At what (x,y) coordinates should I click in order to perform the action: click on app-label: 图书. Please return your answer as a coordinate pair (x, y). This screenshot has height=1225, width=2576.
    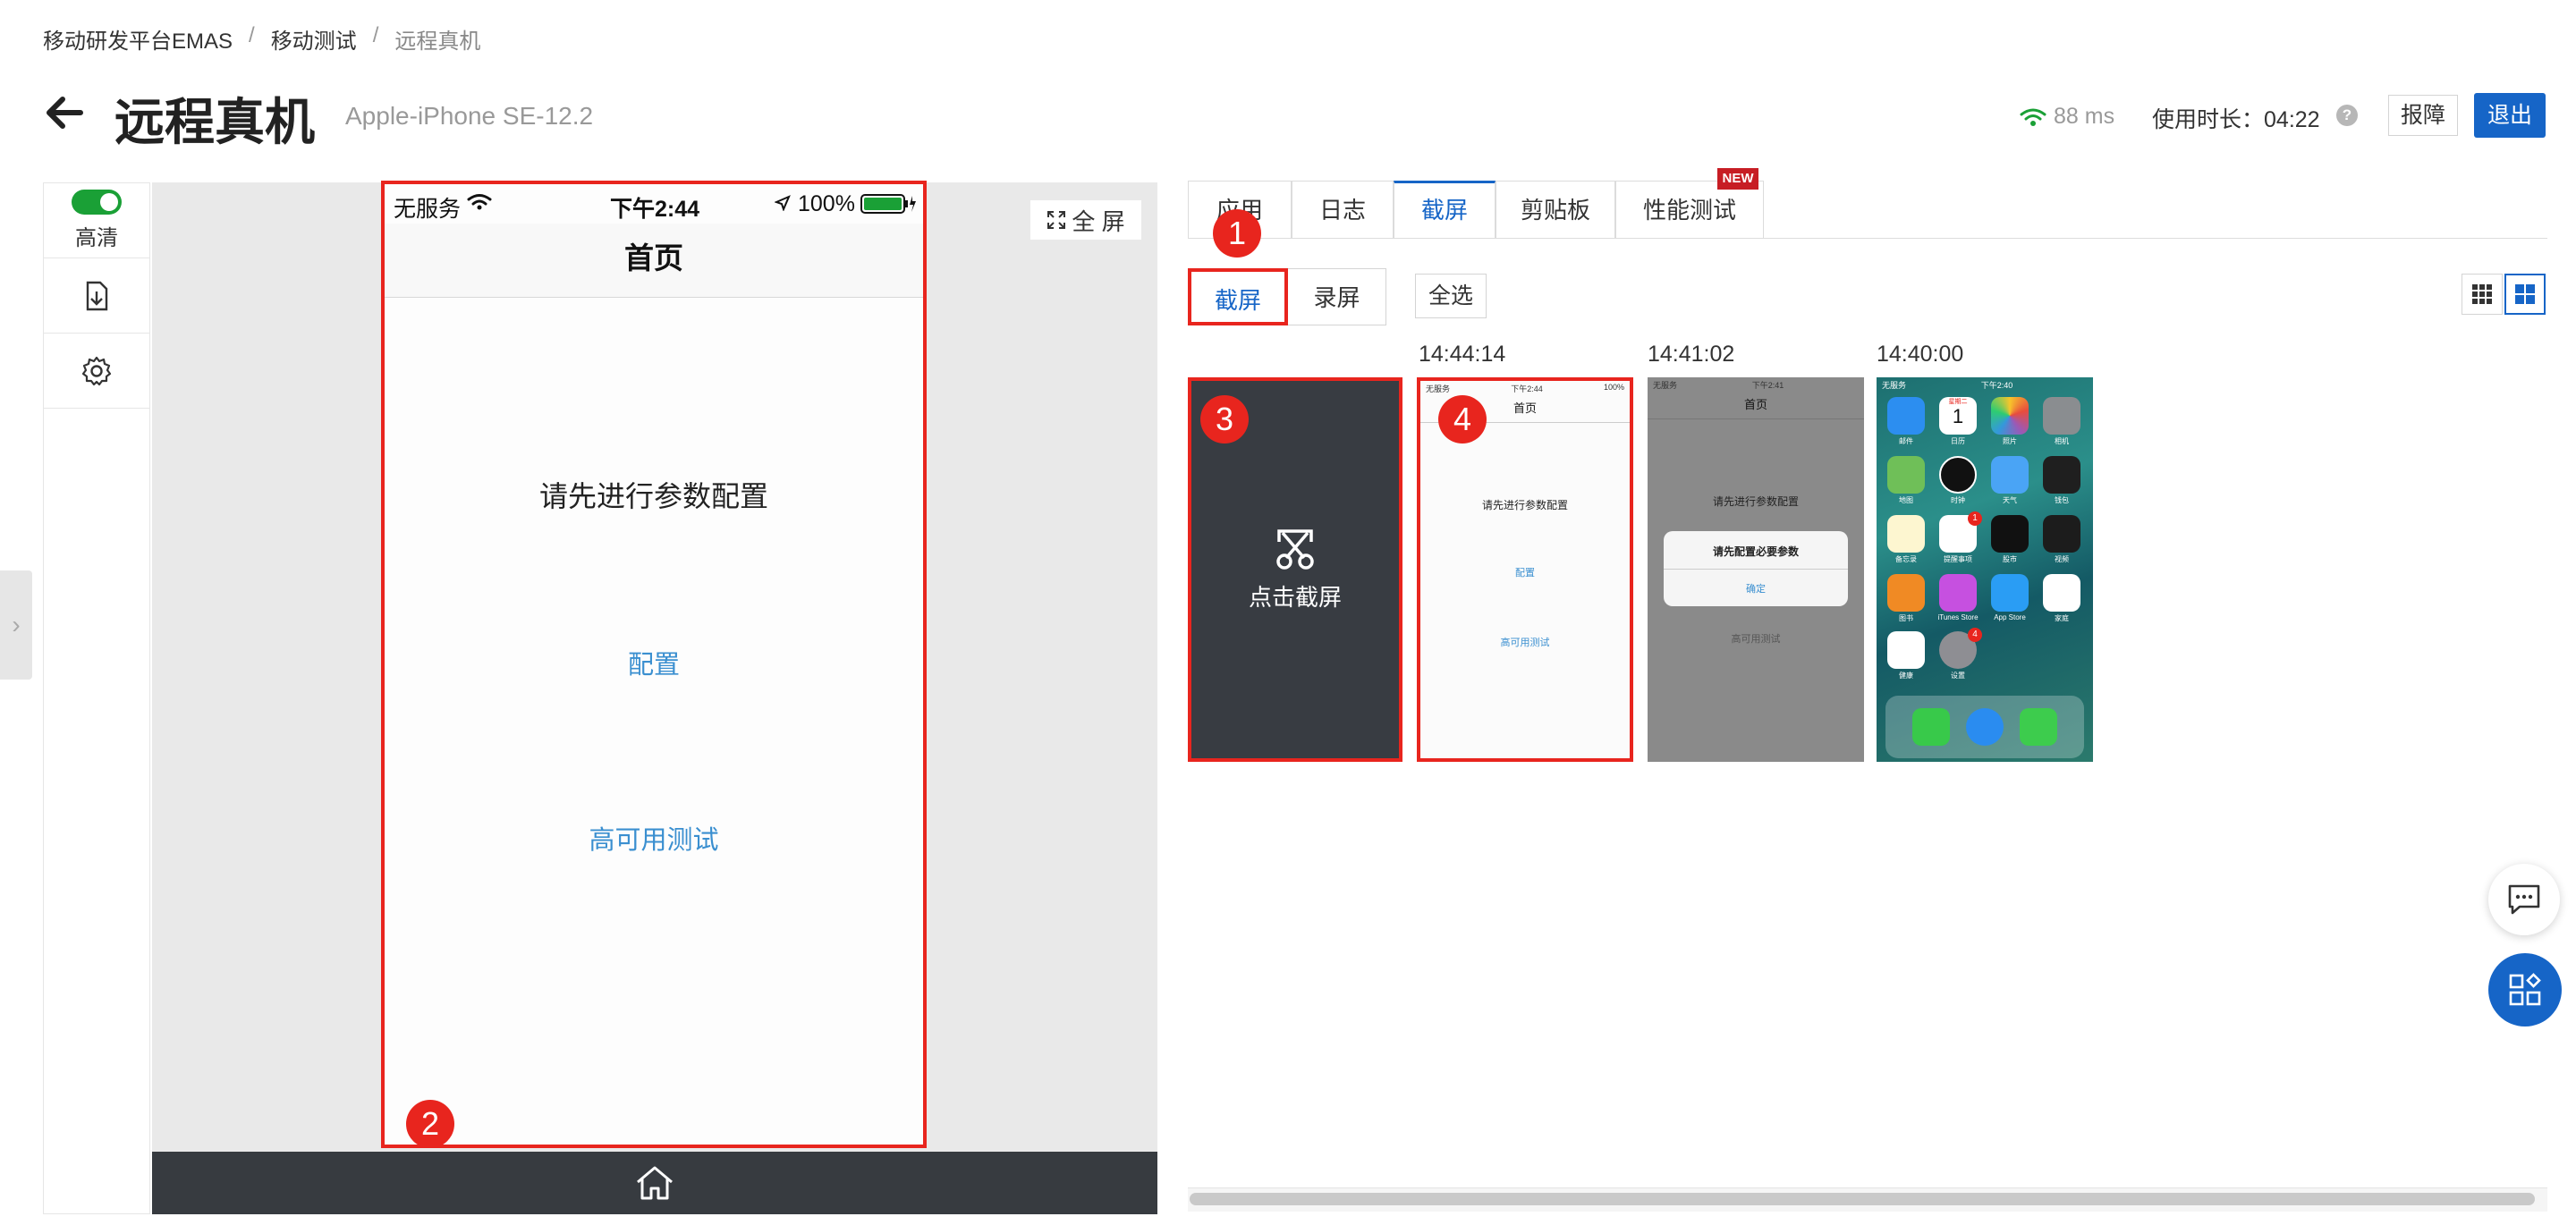
    Looking at the image, I should click on (1906, 618).